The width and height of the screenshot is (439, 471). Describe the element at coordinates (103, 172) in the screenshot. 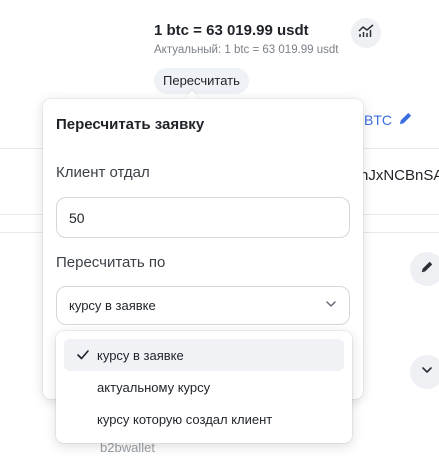

I see `client-gave-label: Клиент отдал` at that location.